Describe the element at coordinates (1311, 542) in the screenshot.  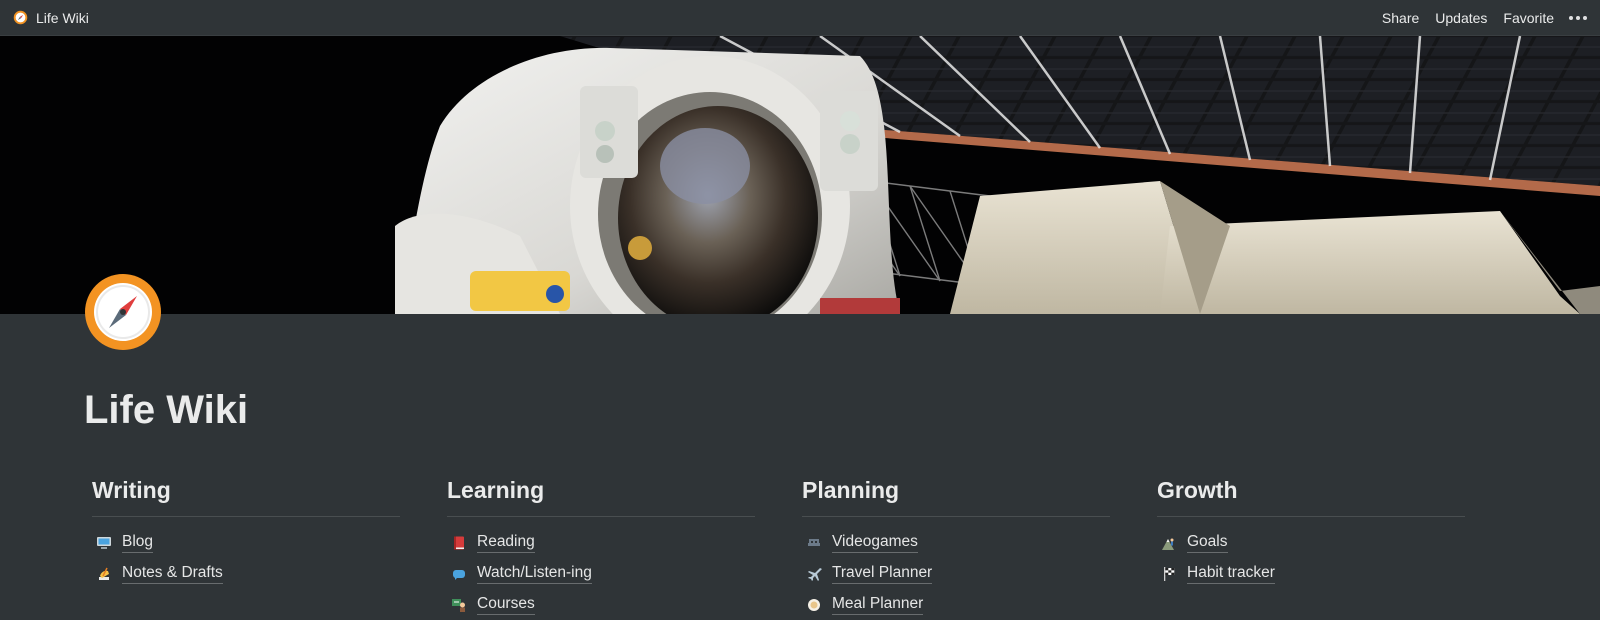
I see `page-link-goals: Goals` at that location.